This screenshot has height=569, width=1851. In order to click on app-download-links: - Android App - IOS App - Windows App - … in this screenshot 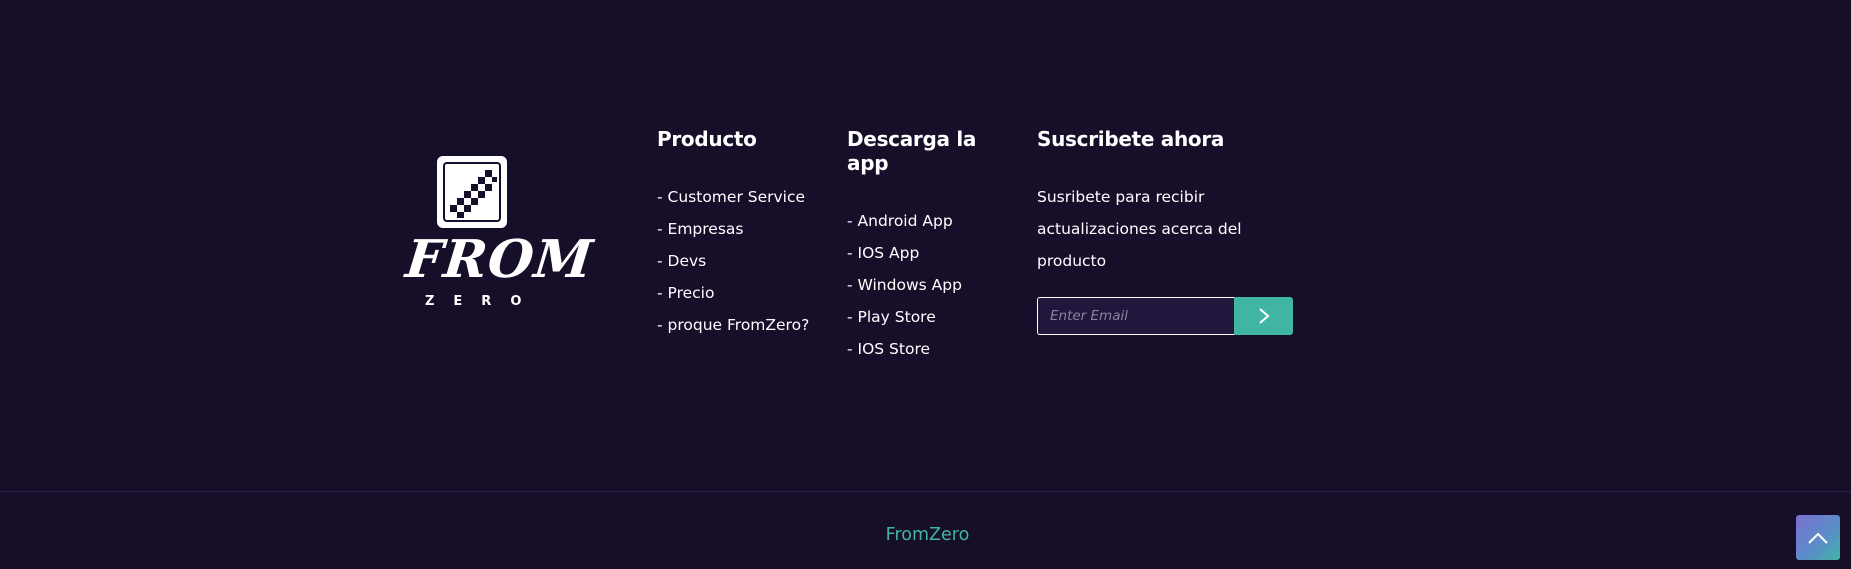, I will do `click(929, 285)`.